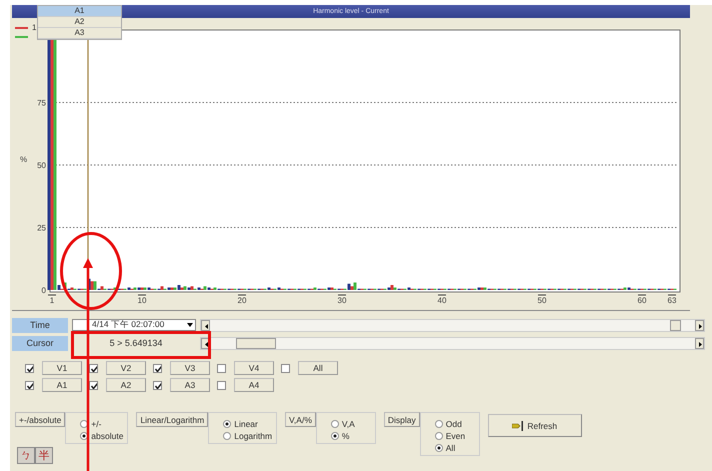 The image size is (712, 471). Describe the element at coordinates (62, 385) in the screenshot. I see `channel-button: A1` at that location.